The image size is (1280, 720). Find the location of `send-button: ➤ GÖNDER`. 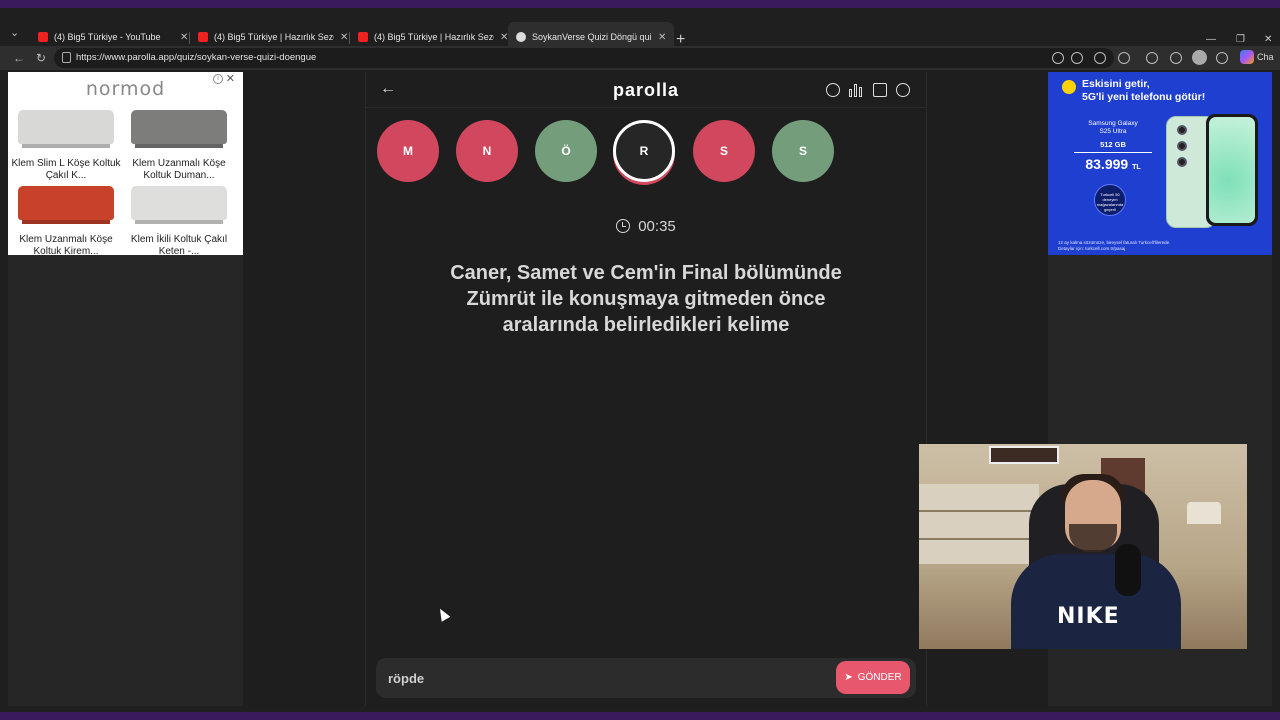

send-button: ➤ GÖNDER is located at coordinates (873, 677).